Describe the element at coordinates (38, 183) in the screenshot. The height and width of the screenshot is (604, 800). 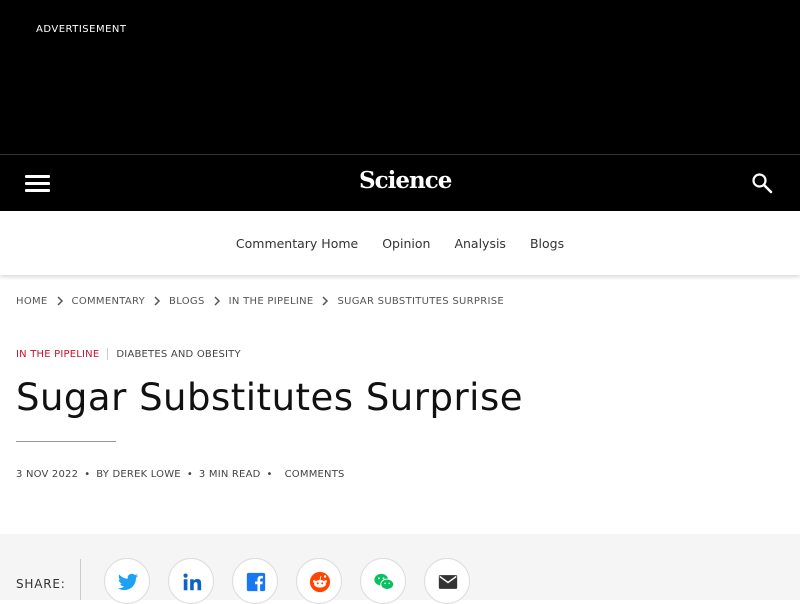
I see `menu-button` at that location.